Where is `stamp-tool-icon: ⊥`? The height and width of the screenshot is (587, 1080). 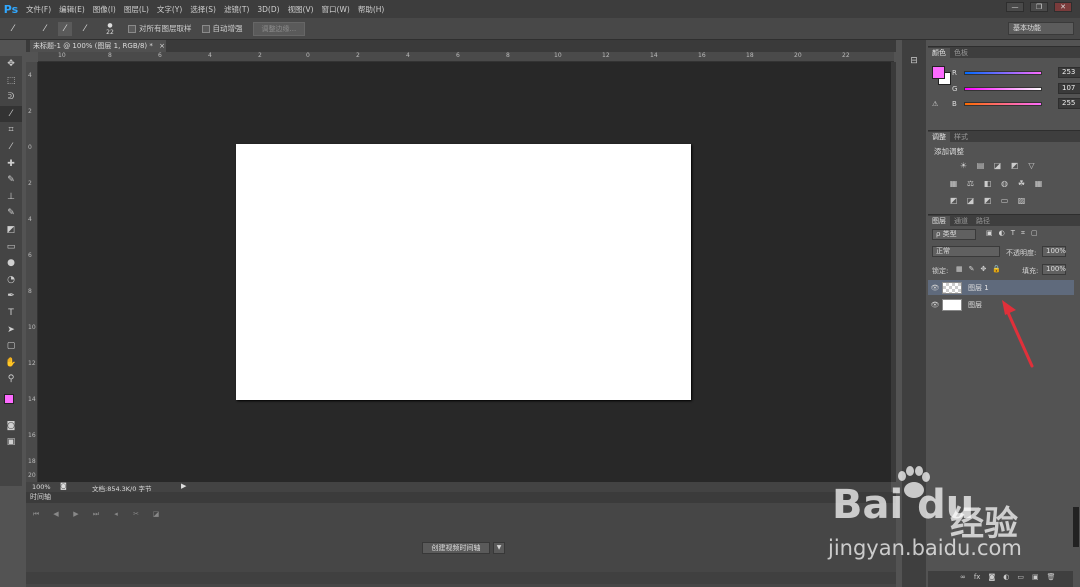 stamp-tool-icon: ⊥ is located at coordinates (11, 197).